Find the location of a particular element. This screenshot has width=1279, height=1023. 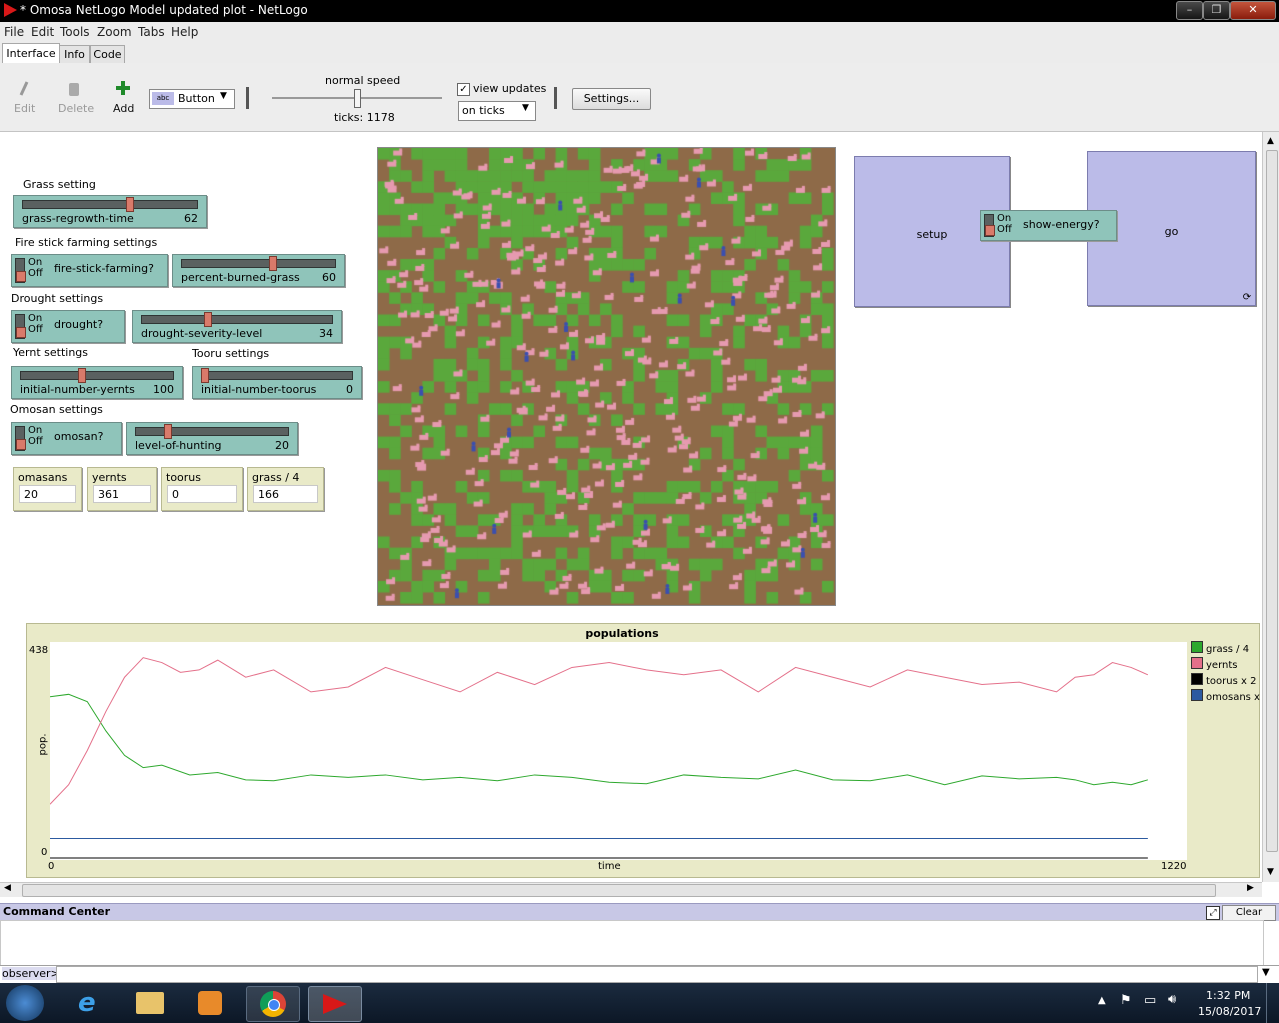

monitor-value: 20 is located at coordinates (47, 494).